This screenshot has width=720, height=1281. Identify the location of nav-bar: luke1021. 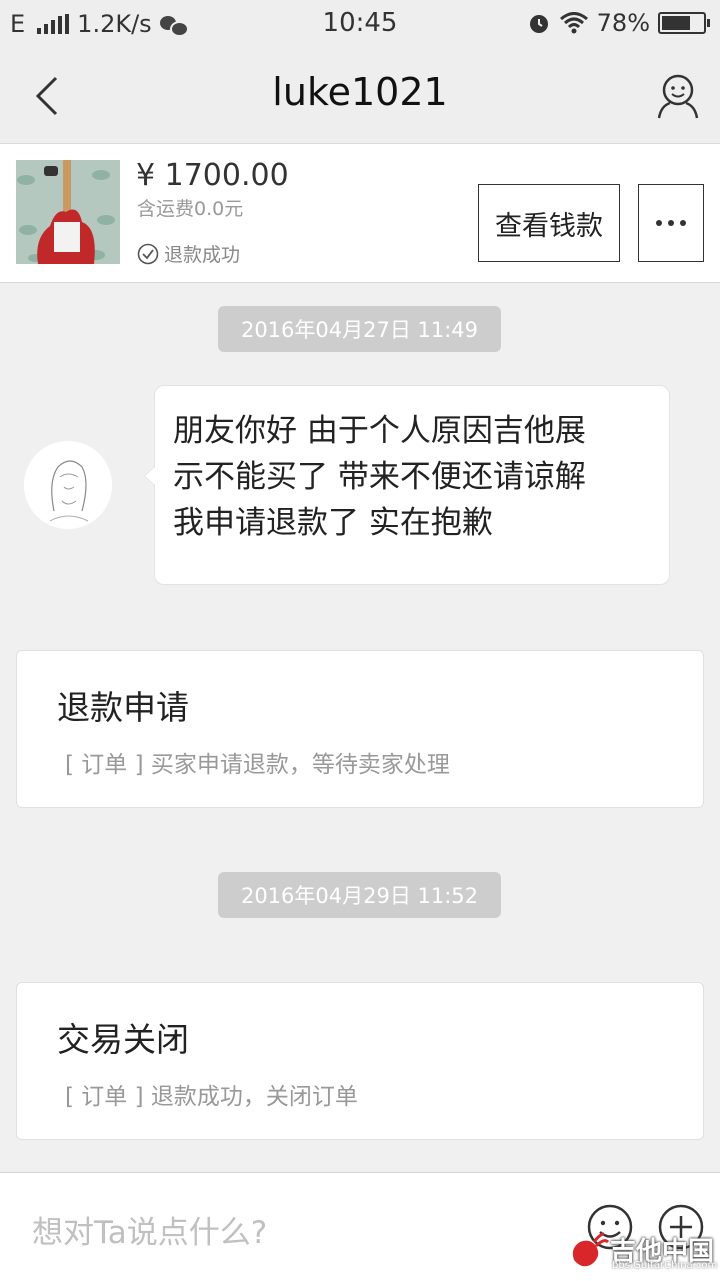
(360, 95).